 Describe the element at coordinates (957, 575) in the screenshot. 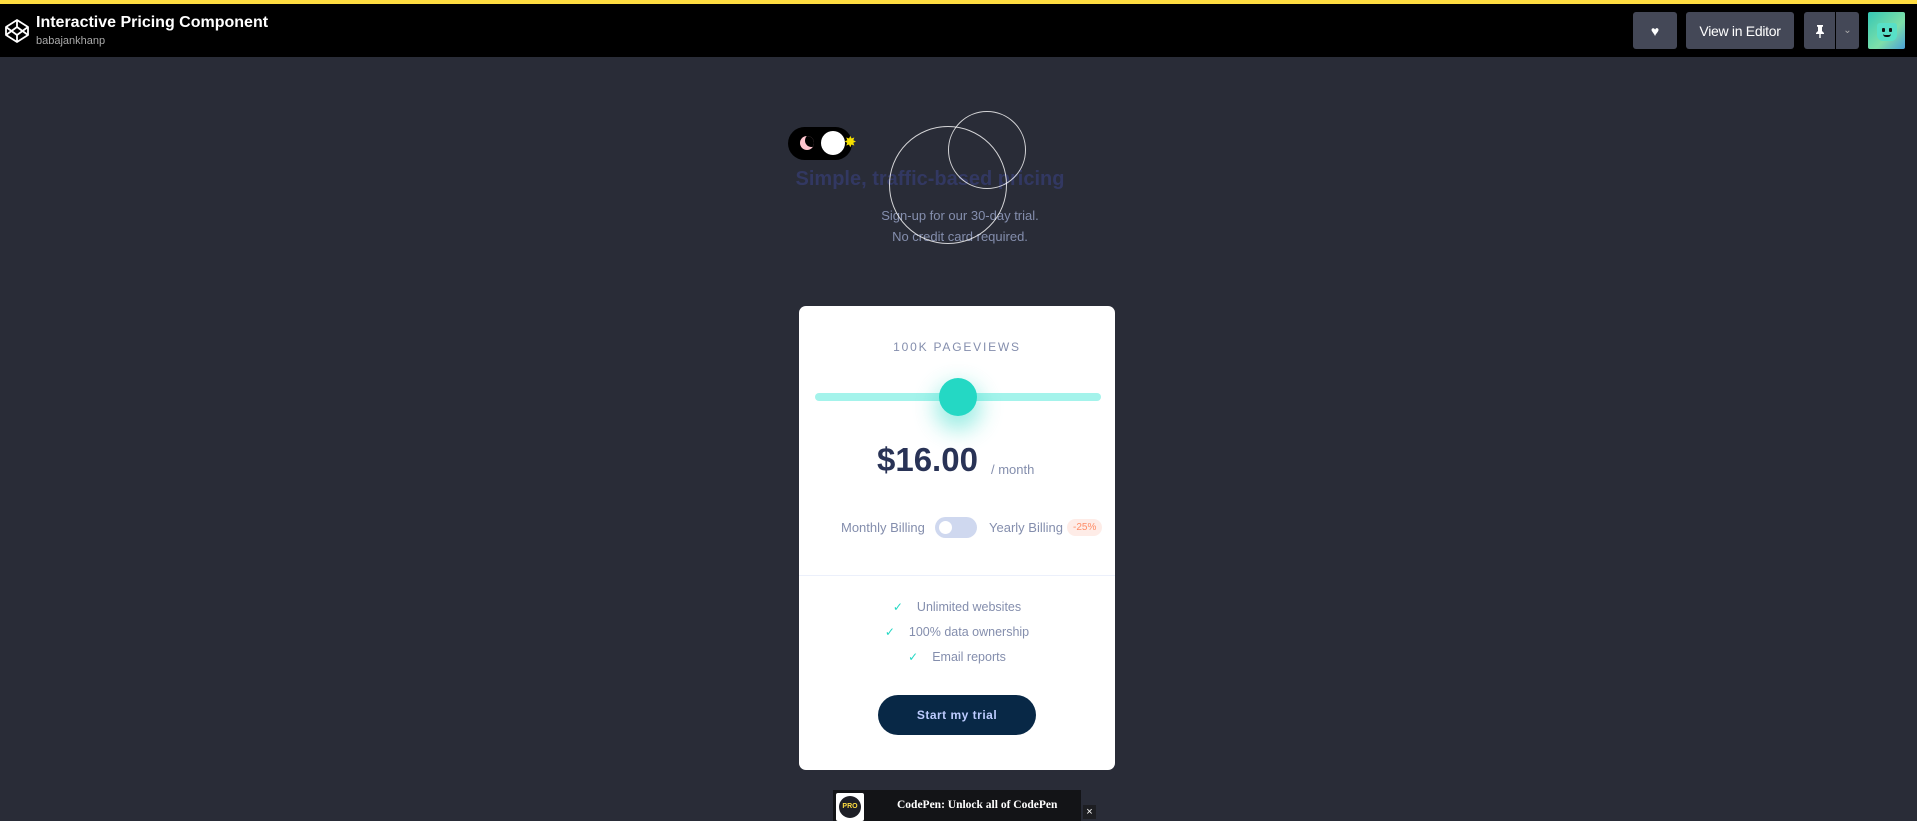

I see `card-divider` at that location.